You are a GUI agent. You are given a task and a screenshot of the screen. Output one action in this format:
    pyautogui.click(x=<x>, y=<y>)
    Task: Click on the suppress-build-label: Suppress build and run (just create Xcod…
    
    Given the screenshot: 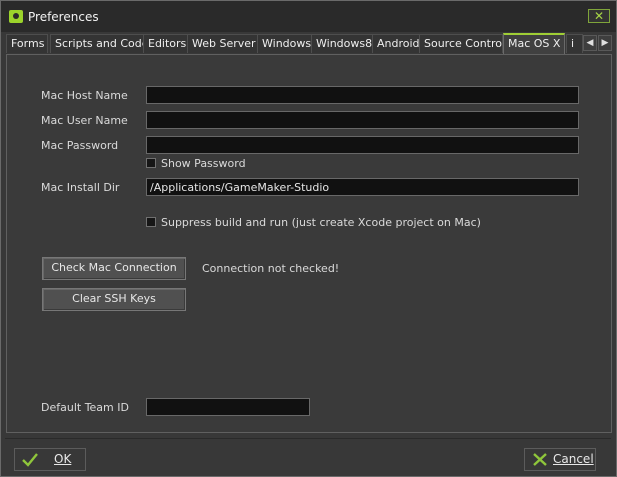 What is the action you would take?
    pyautogui.click(x=321, y=222)
    